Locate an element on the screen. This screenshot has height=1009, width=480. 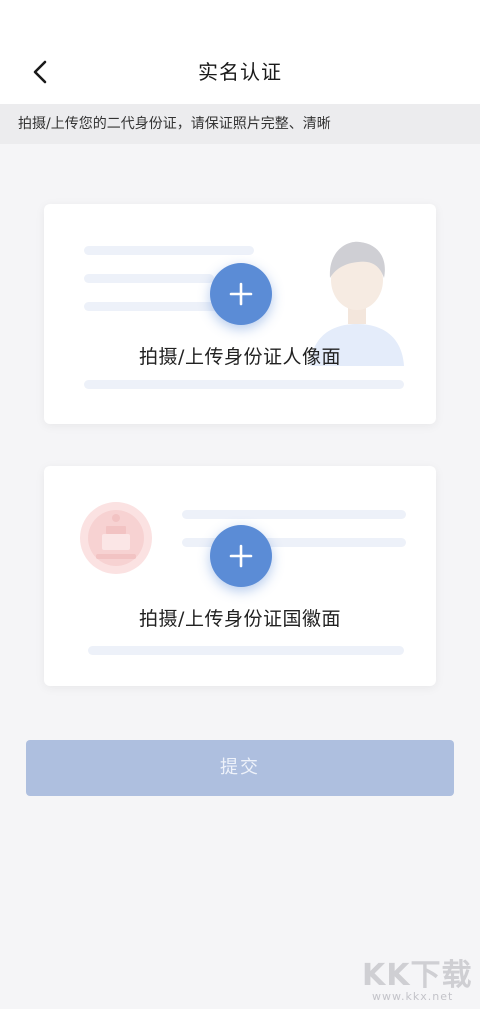
notice-banner: 拍摄/上传您的二代身份证，请保证照片完整、清晰 is located at coordinates (240, 124).